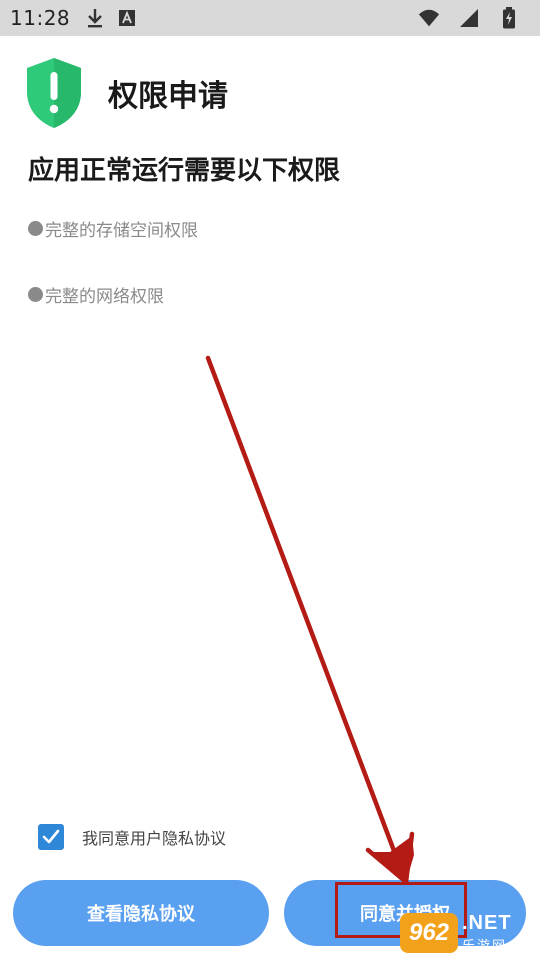 This screenshot has height=960, width=540. I want to click on signal-icon, so click(469, 18).